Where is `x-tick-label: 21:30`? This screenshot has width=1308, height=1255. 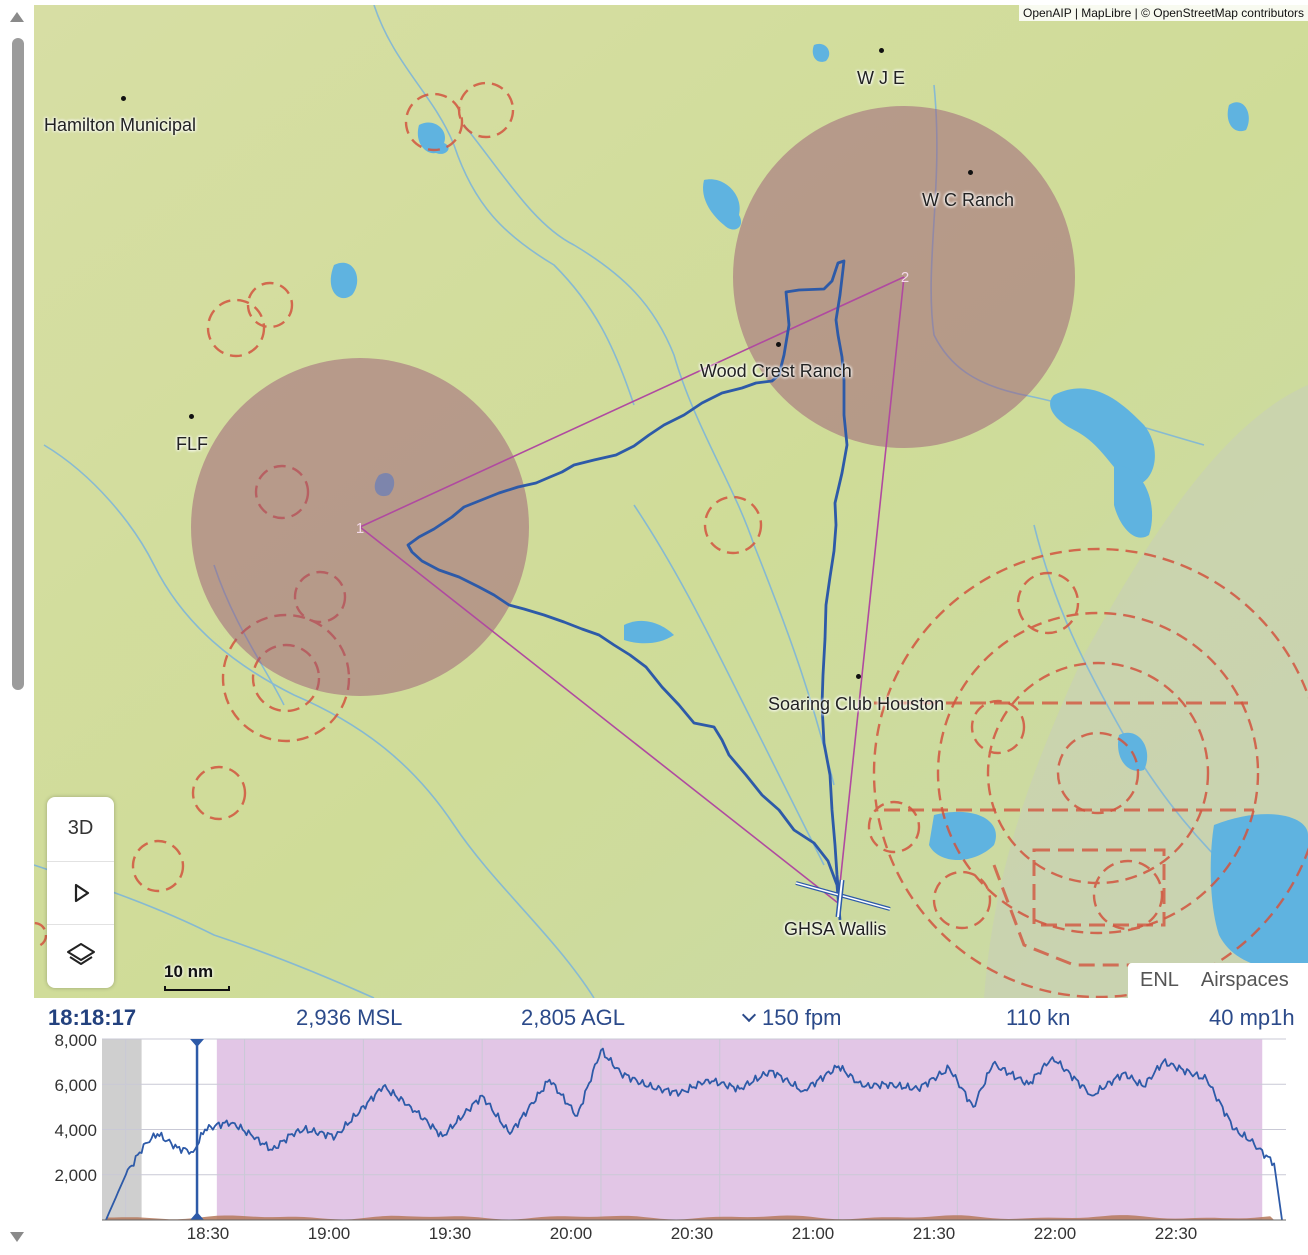 x-tick-label: 21:30 is located at coordinates (934, 1233).